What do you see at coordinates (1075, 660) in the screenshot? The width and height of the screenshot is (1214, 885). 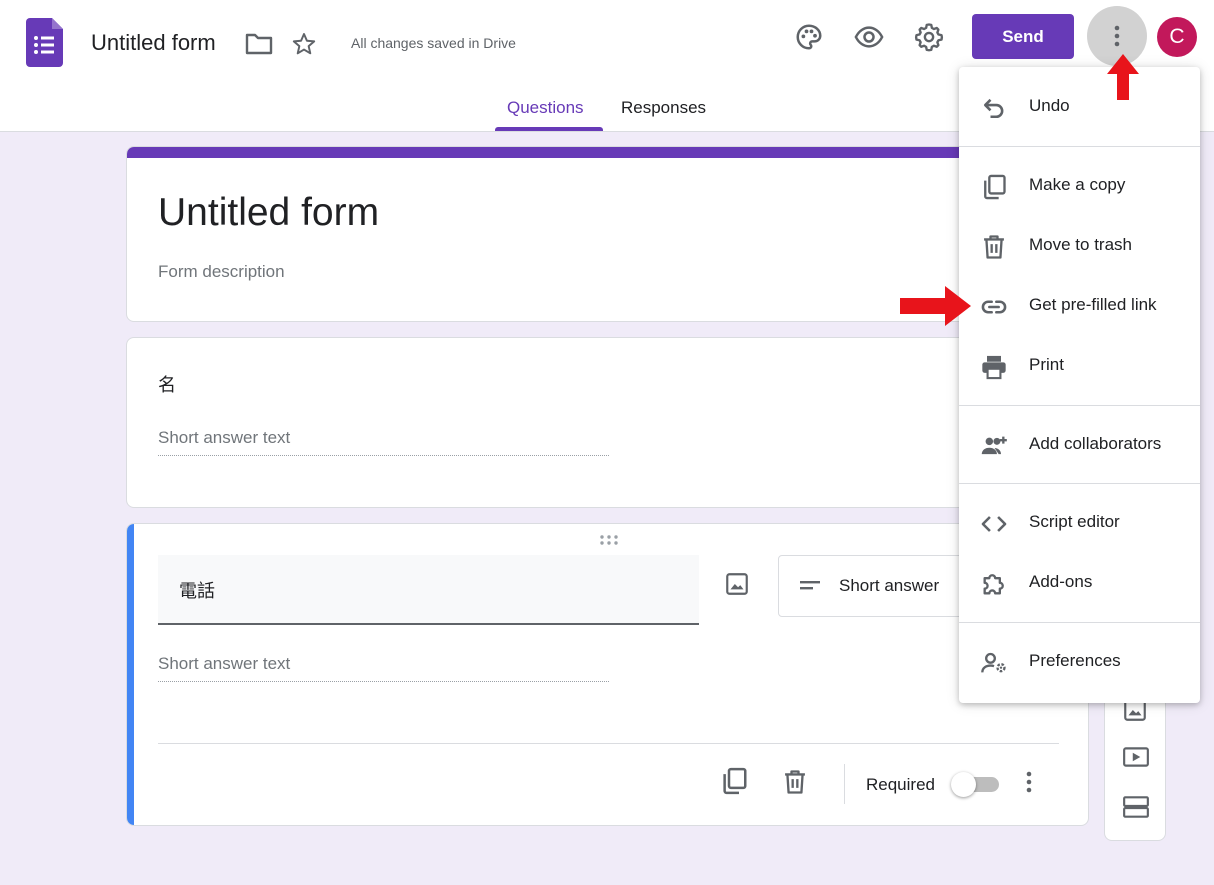 I see `menu-item-label: Preferences` at bounding box center [1075, 660].